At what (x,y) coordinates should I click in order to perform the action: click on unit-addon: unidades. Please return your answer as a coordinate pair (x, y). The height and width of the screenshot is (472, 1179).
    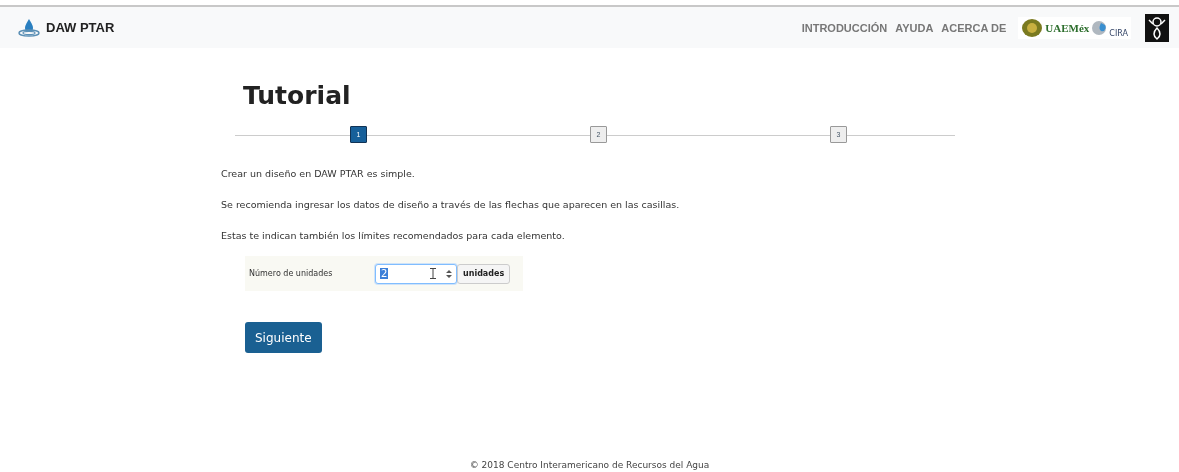
    Looking at the image, I should click on (484, 273).